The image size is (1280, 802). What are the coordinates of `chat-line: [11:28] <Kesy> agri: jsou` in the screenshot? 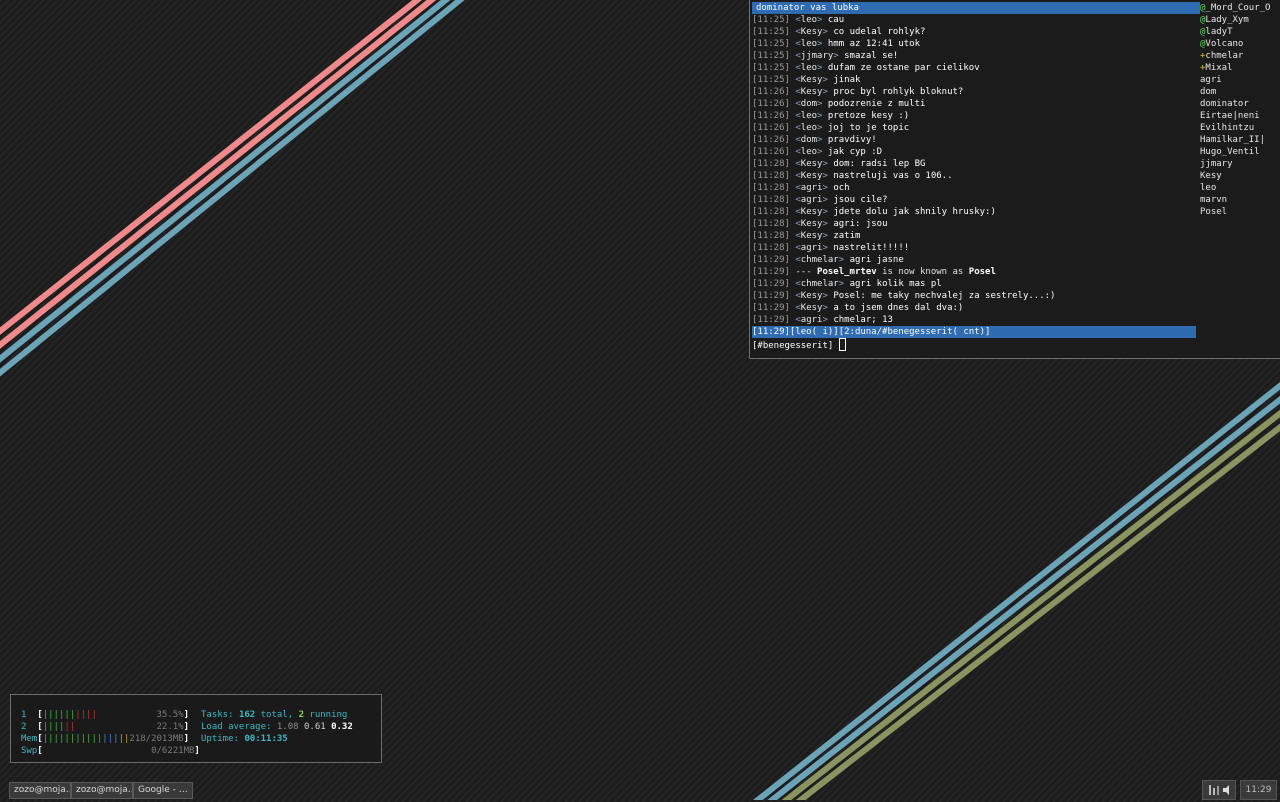 It's located at (975, 224).